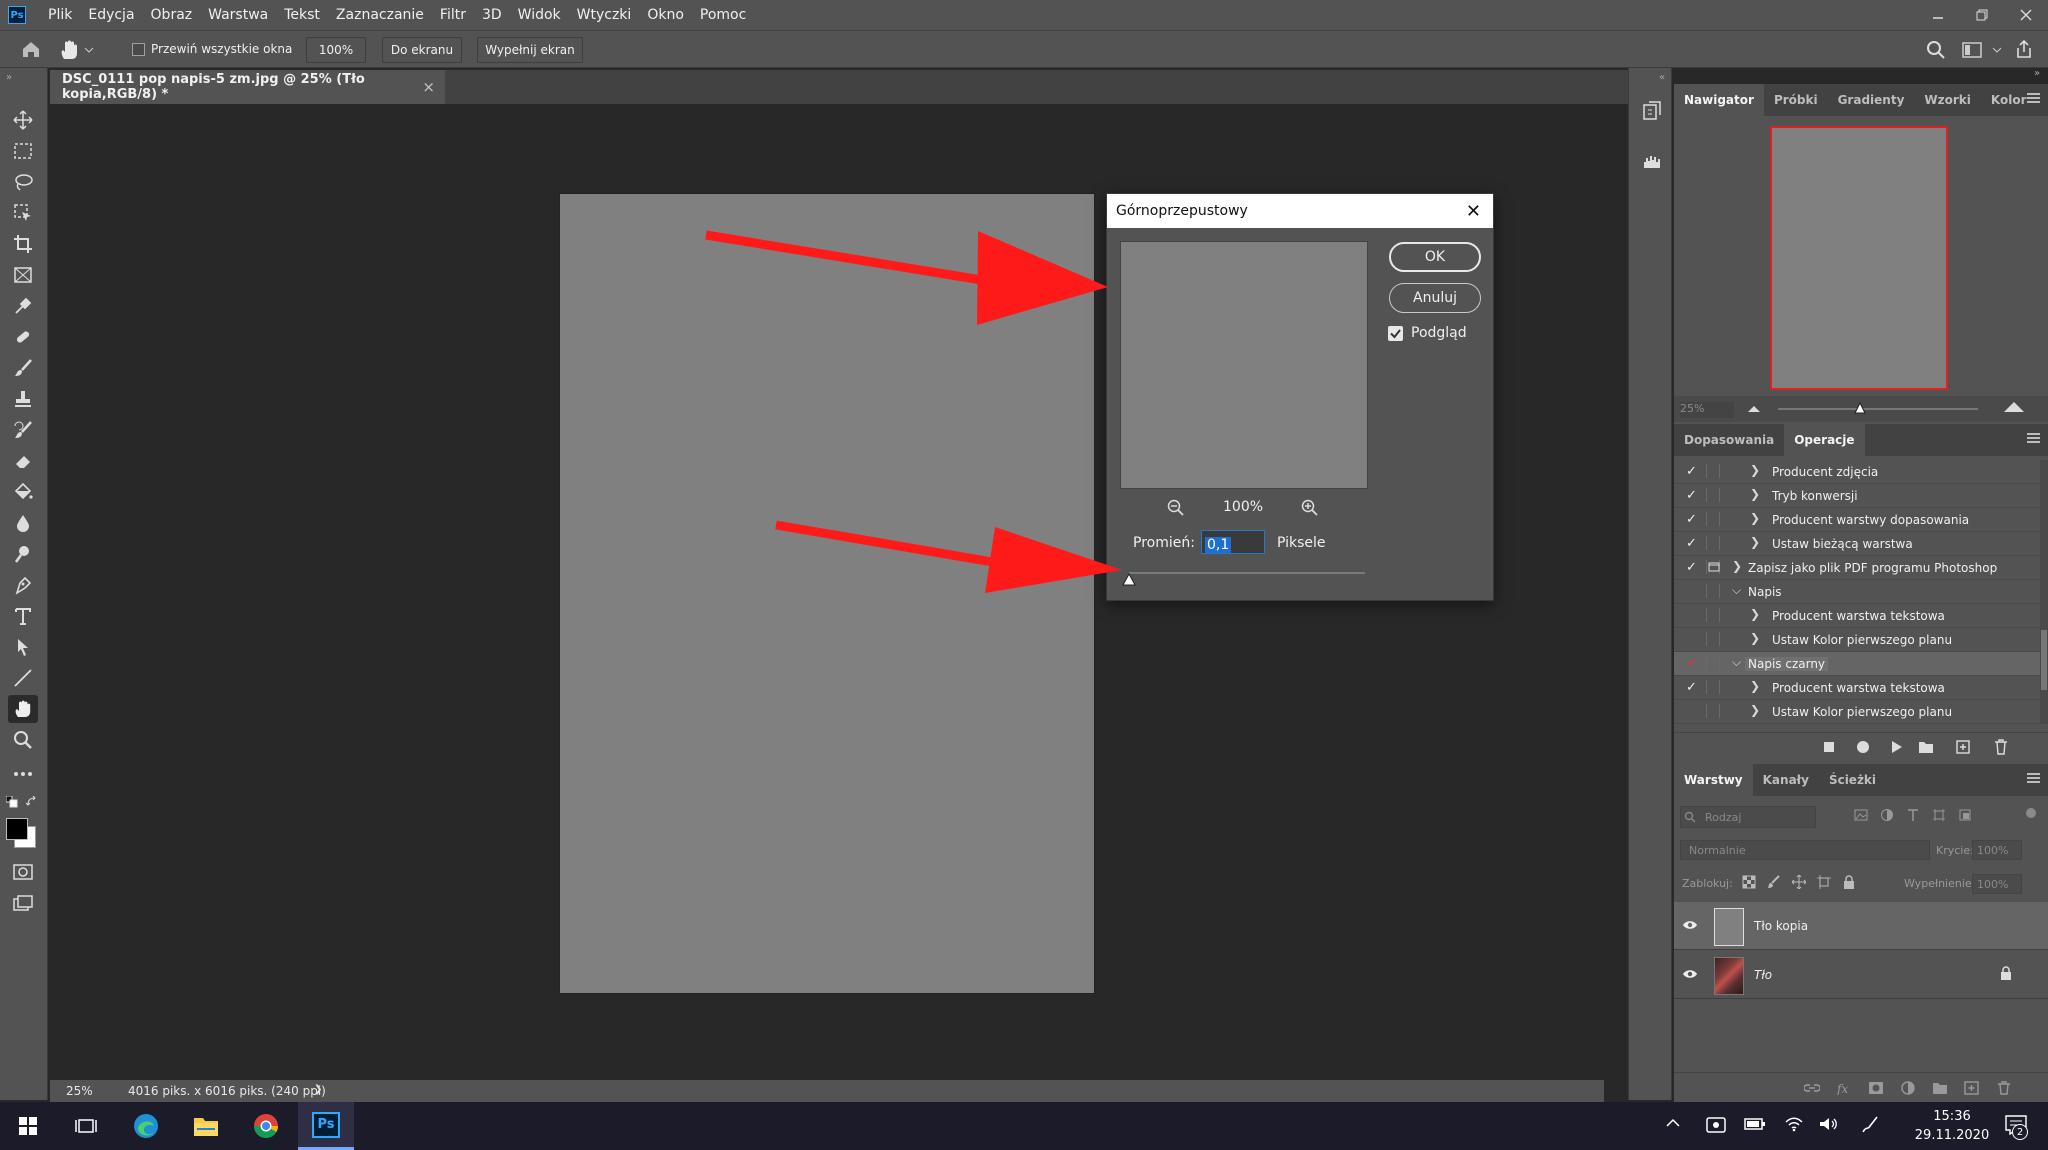 The height and width of the screenshot is (1150, 2048). Describe the element at coordinates (2001, 747) in the screenshot. I see `delete-action-icon` at that location.